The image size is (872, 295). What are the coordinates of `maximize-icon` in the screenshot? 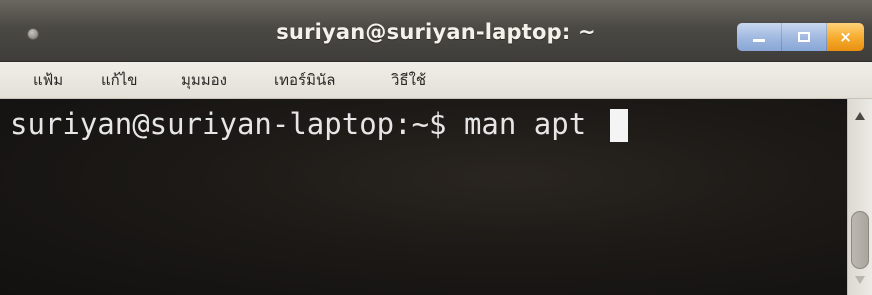 It's located at (804, 37).